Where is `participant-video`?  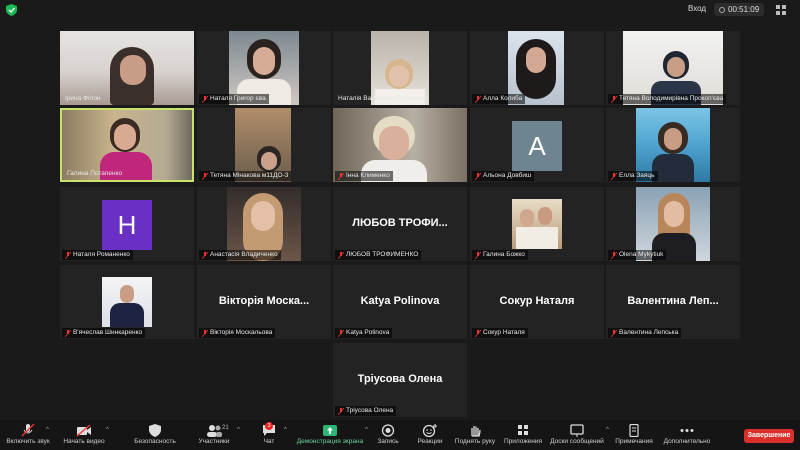 participant-video is located at coordinates (537, 224).